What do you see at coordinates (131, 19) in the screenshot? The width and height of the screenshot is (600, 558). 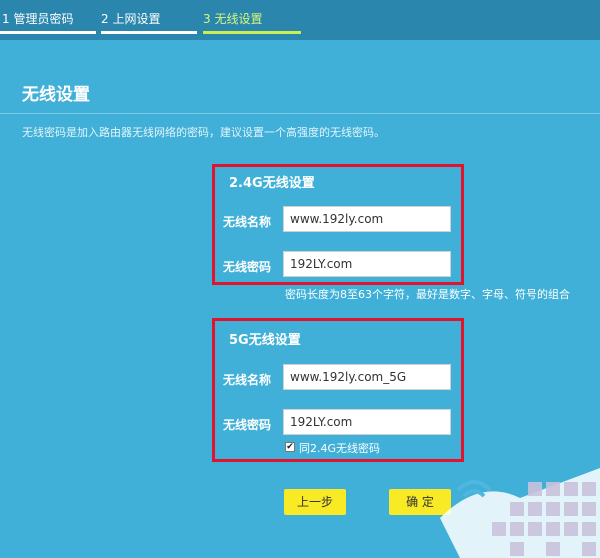 I see `step-internet-settings: 2 上网设置` at bounding box center [131, 19].